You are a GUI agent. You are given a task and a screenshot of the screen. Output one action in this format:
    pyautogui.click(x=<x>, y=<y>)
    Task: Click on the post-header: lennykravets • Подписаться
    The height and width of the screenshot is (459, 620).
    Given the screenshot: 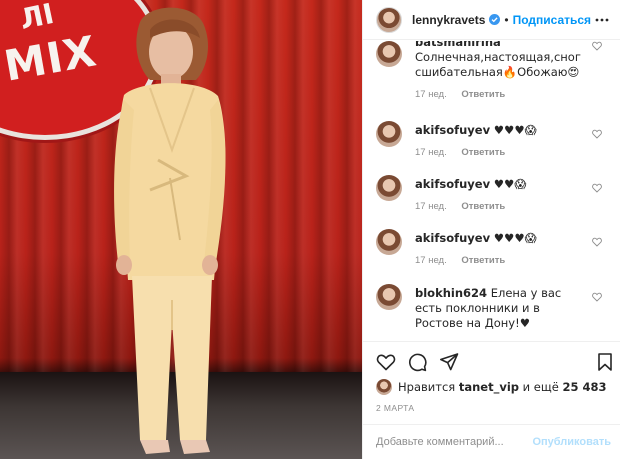 What is the action you would take?
    pyautogui.click(x=491, y=20)
    